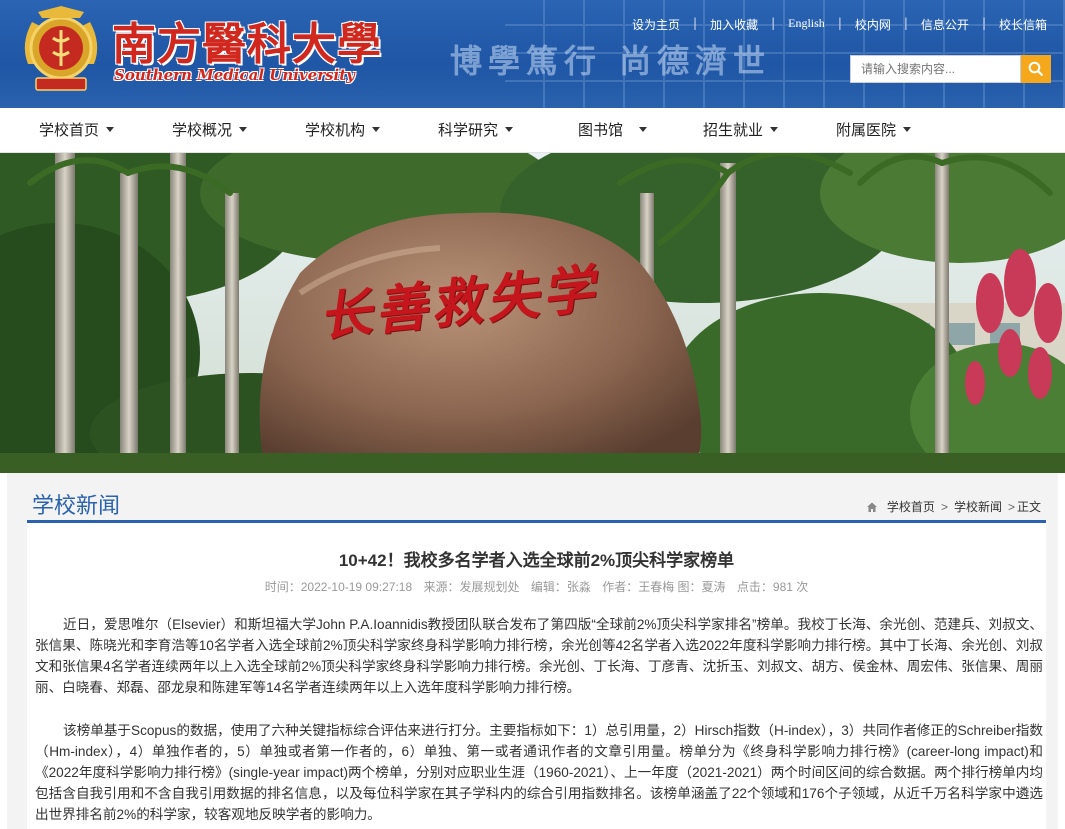  What do you see at coordinates (471, 587) in the screenshot?
I see `meta-source: 来源：发展规划处` at bounding box center [471, 587].